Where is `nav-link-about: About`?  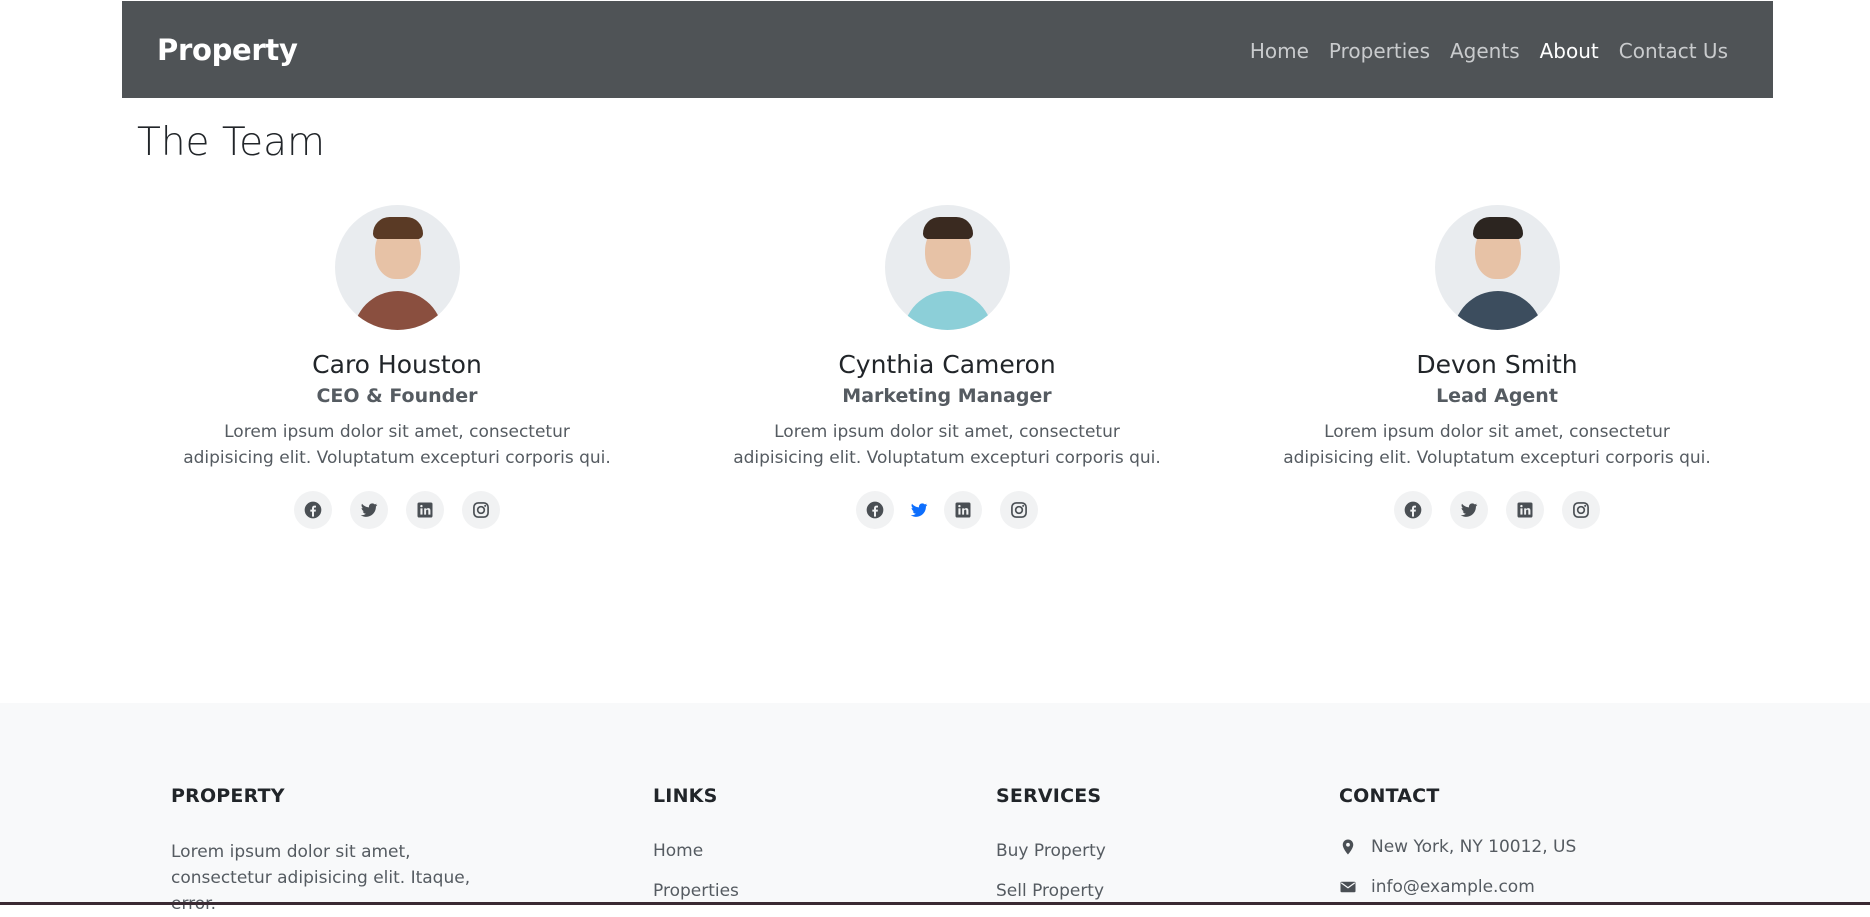
nav-link-about: About is located at coordinates (1569, 51).